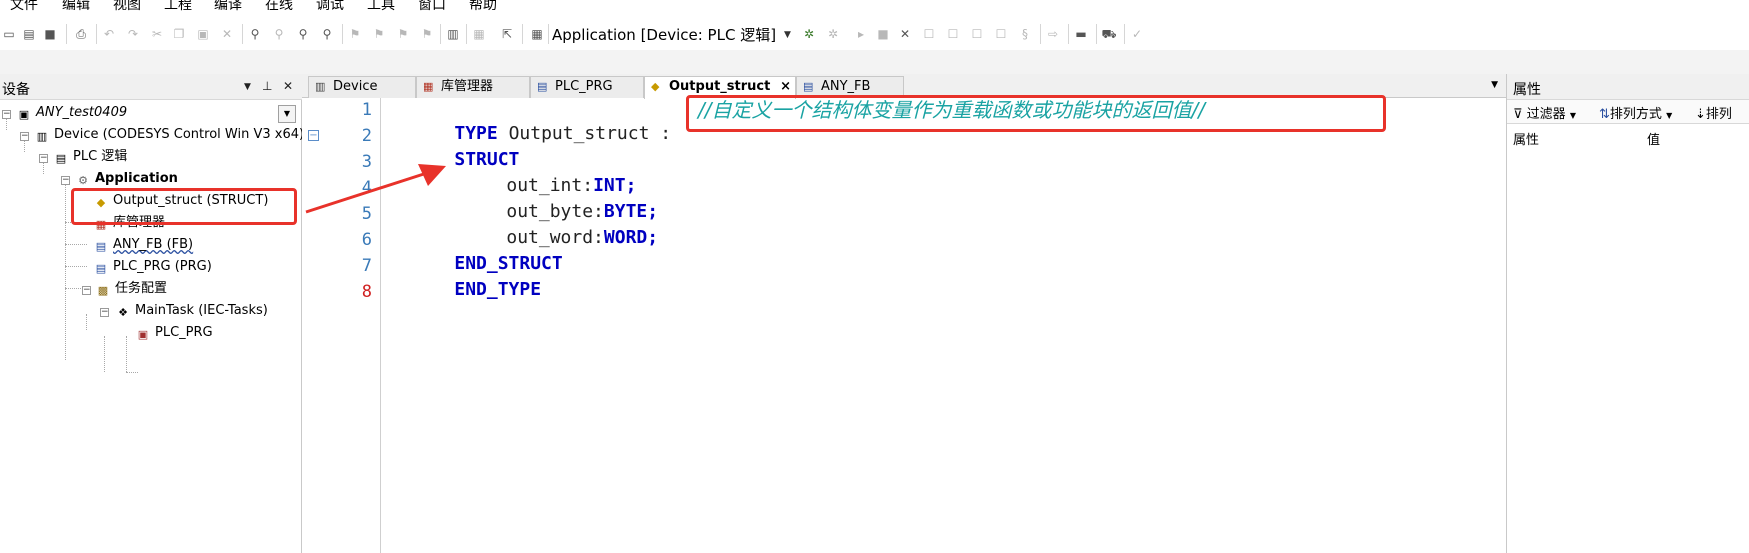 Image resolution: width=1749 pixels, height=553 pixels. I want to click on check-icon: ✓, so click(1137, 34).